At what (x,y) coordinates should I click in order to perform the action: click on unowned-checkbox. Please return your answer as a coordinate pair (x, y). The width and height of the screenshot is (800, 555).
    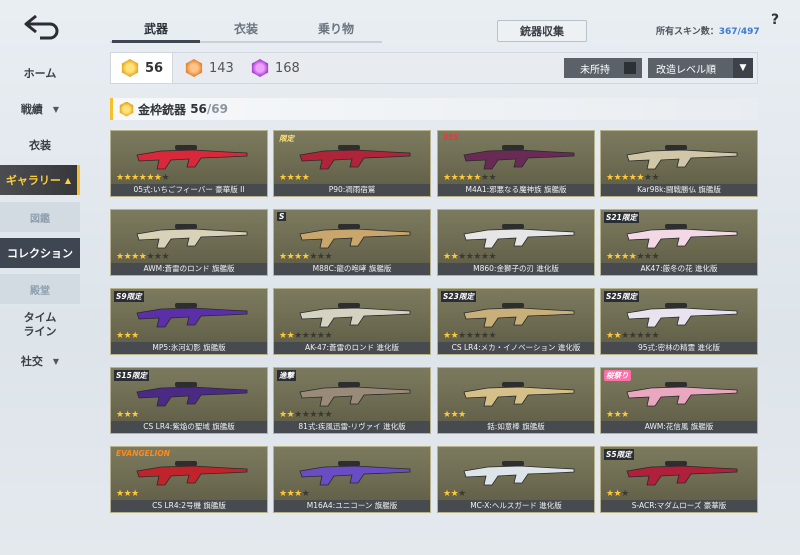
    Looking at the image, I should click on (630, 68).